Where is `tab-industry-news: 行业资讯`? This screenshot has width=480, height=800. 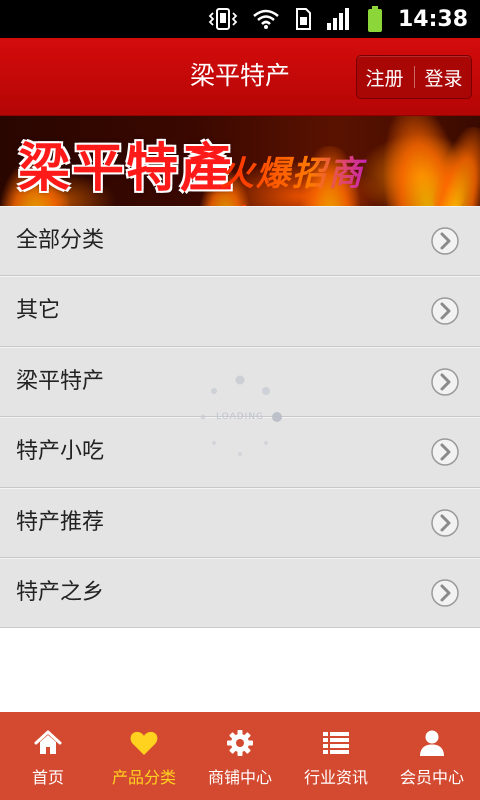 tab-industry-news: 行业资讯 is located at coordinates (336, 756).